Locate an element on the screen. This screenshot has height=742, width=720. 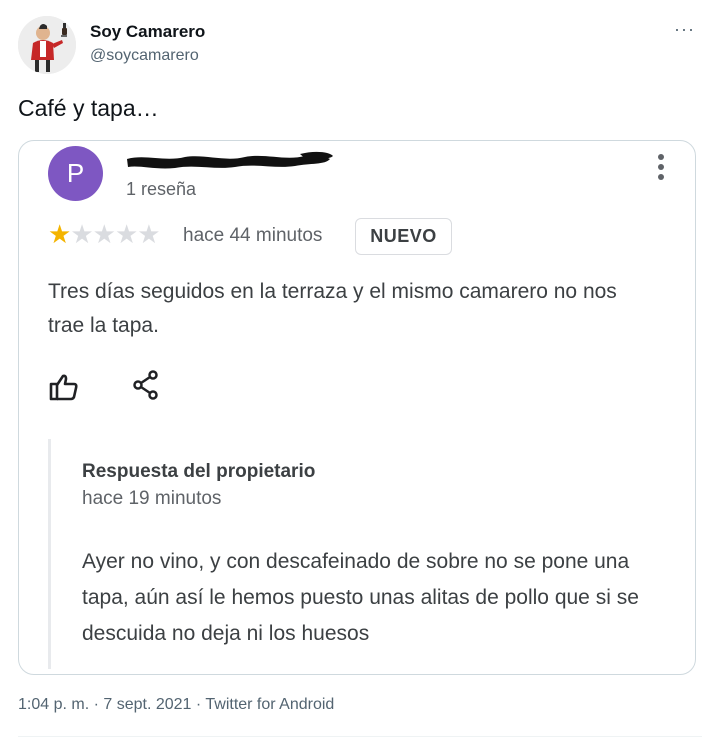
author-handle: @soycamarero is located at coordinates (144, 56).